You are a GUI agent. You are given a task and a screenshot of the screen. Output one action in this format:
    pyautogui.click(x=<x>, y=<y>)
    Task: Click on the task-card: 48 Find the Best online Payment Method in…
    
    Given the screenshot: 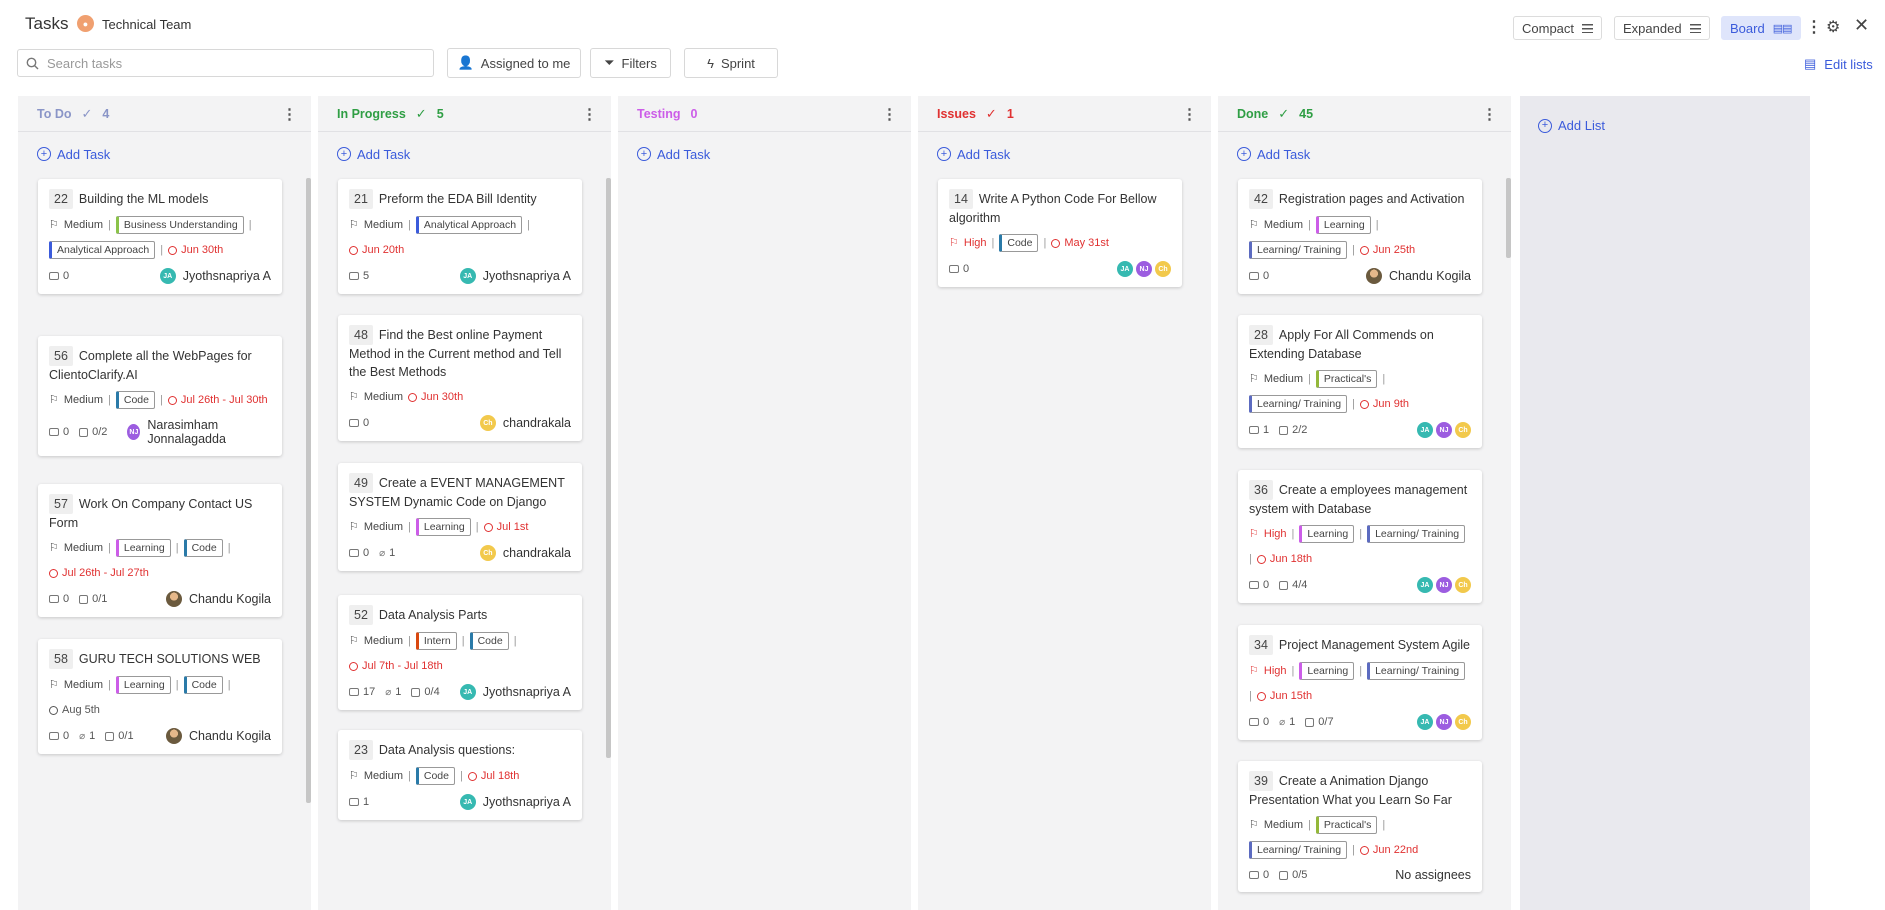 What is the action you would take?
    pyautogui.click(x=460, y=378)
    